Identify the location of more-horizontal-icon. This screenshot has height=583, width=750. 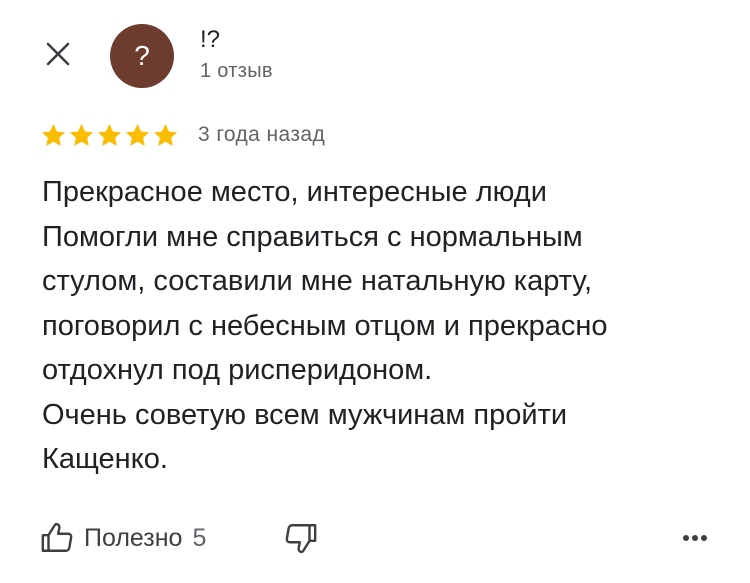
(695, 538).